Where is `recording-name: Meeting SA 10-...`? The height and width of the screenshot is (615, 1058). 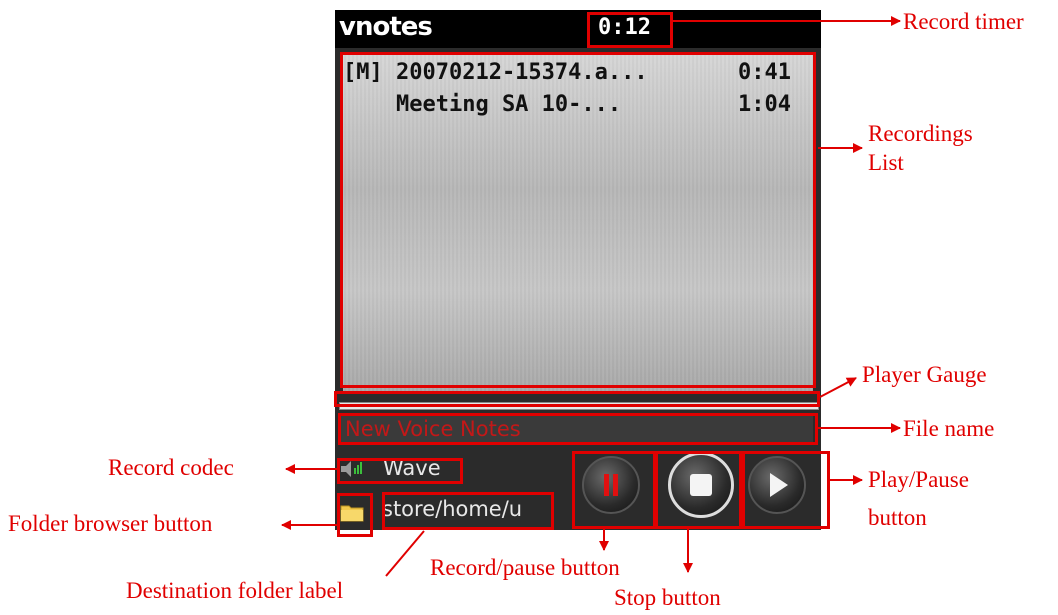
recording-name: Meeting SA 10-... is located at coordinates (482, 104).